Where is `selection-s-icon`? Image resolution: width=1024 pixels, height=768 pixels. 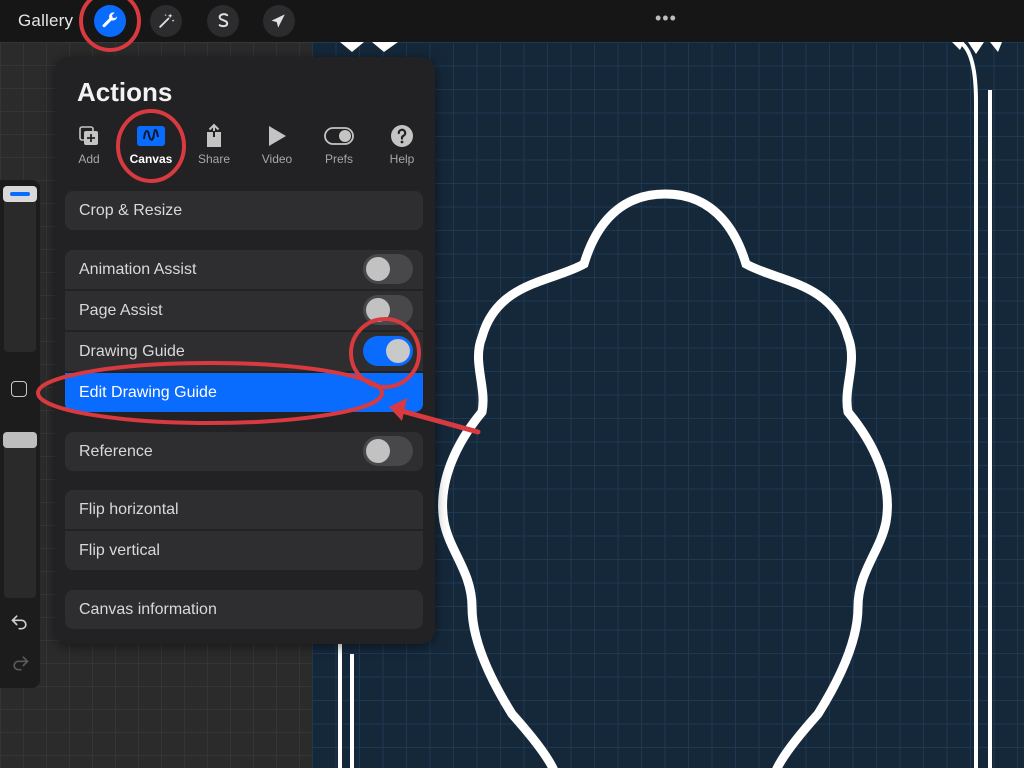
selection-s-icon is located at coordinates (223, 20).